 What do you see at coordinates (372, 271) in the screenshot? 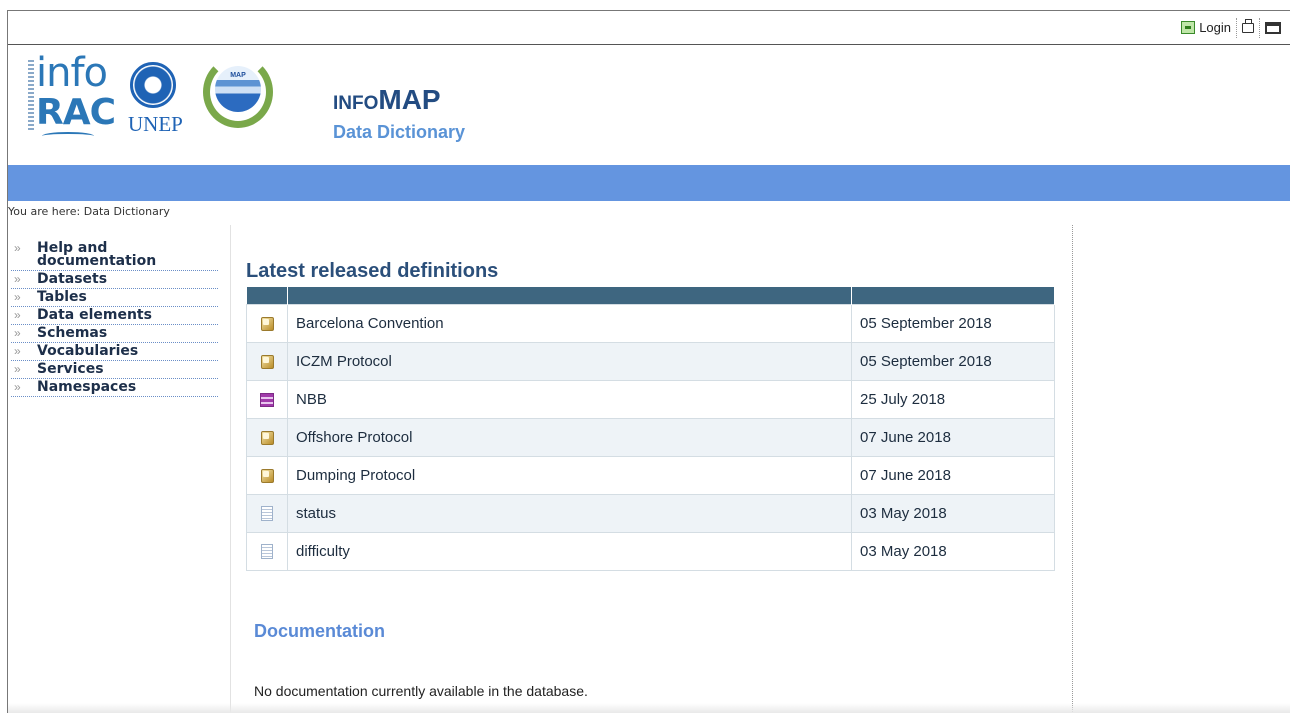
I see `latest-definitions-heading: Latest released definitions` at bounding box center [372, 271].